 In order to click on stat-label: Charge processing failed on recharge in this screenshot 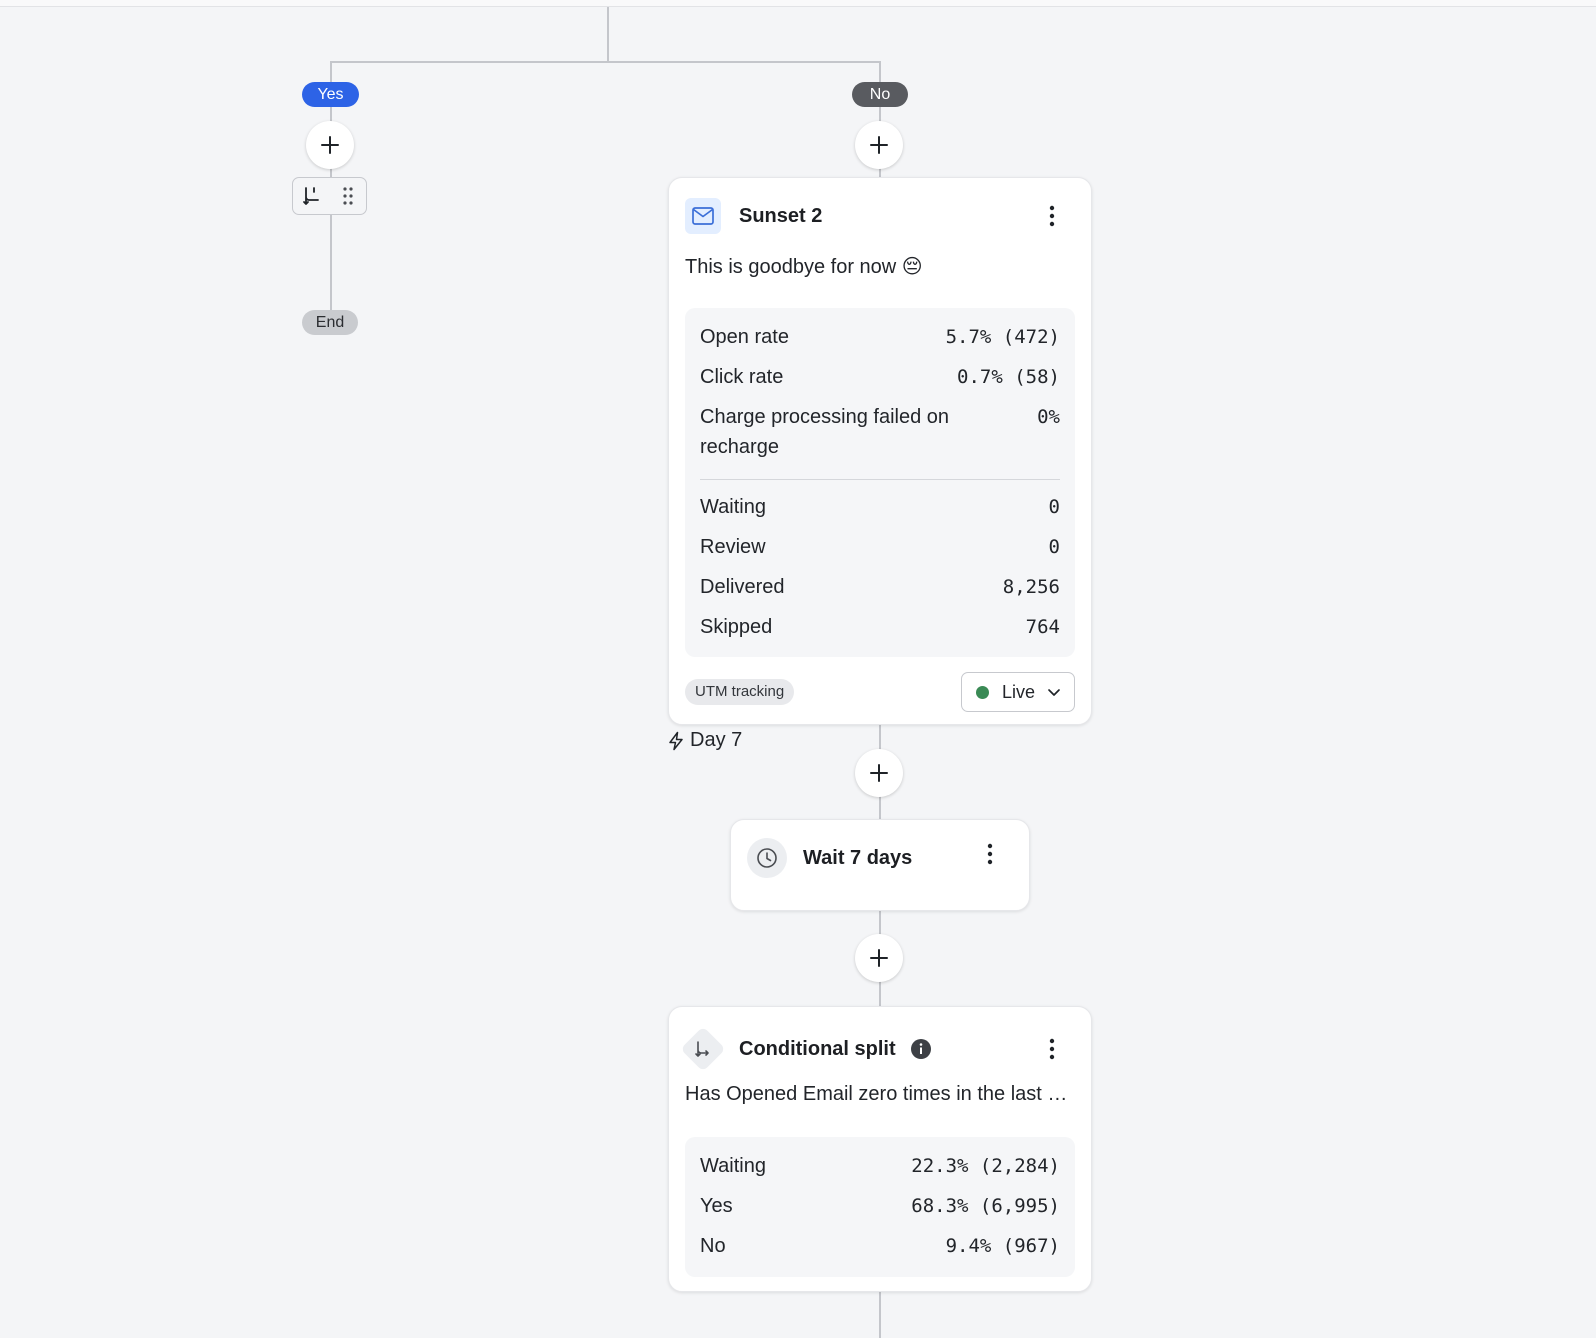, I will do `click(825, 432)`.